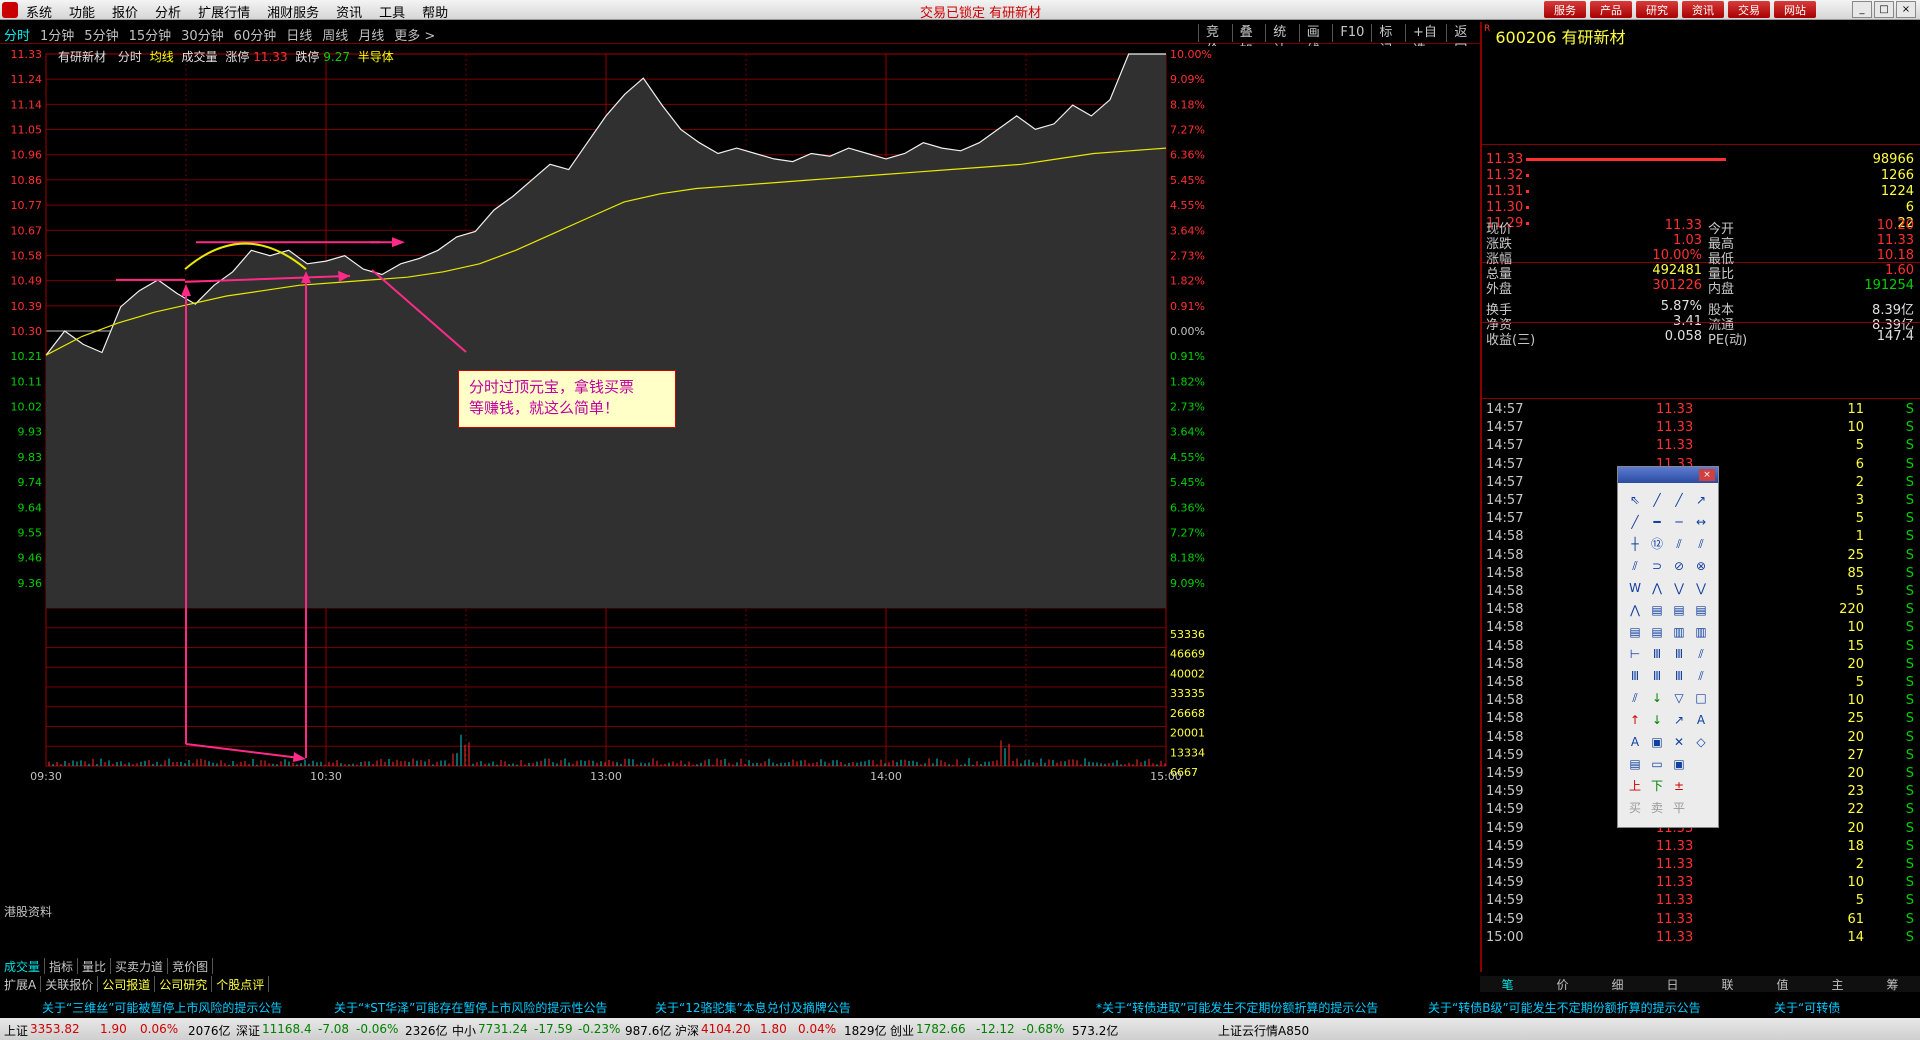 This screenshot has width=1920, height=1040. I want to click on draw-tool-icon: 上, so click(1635, 786).